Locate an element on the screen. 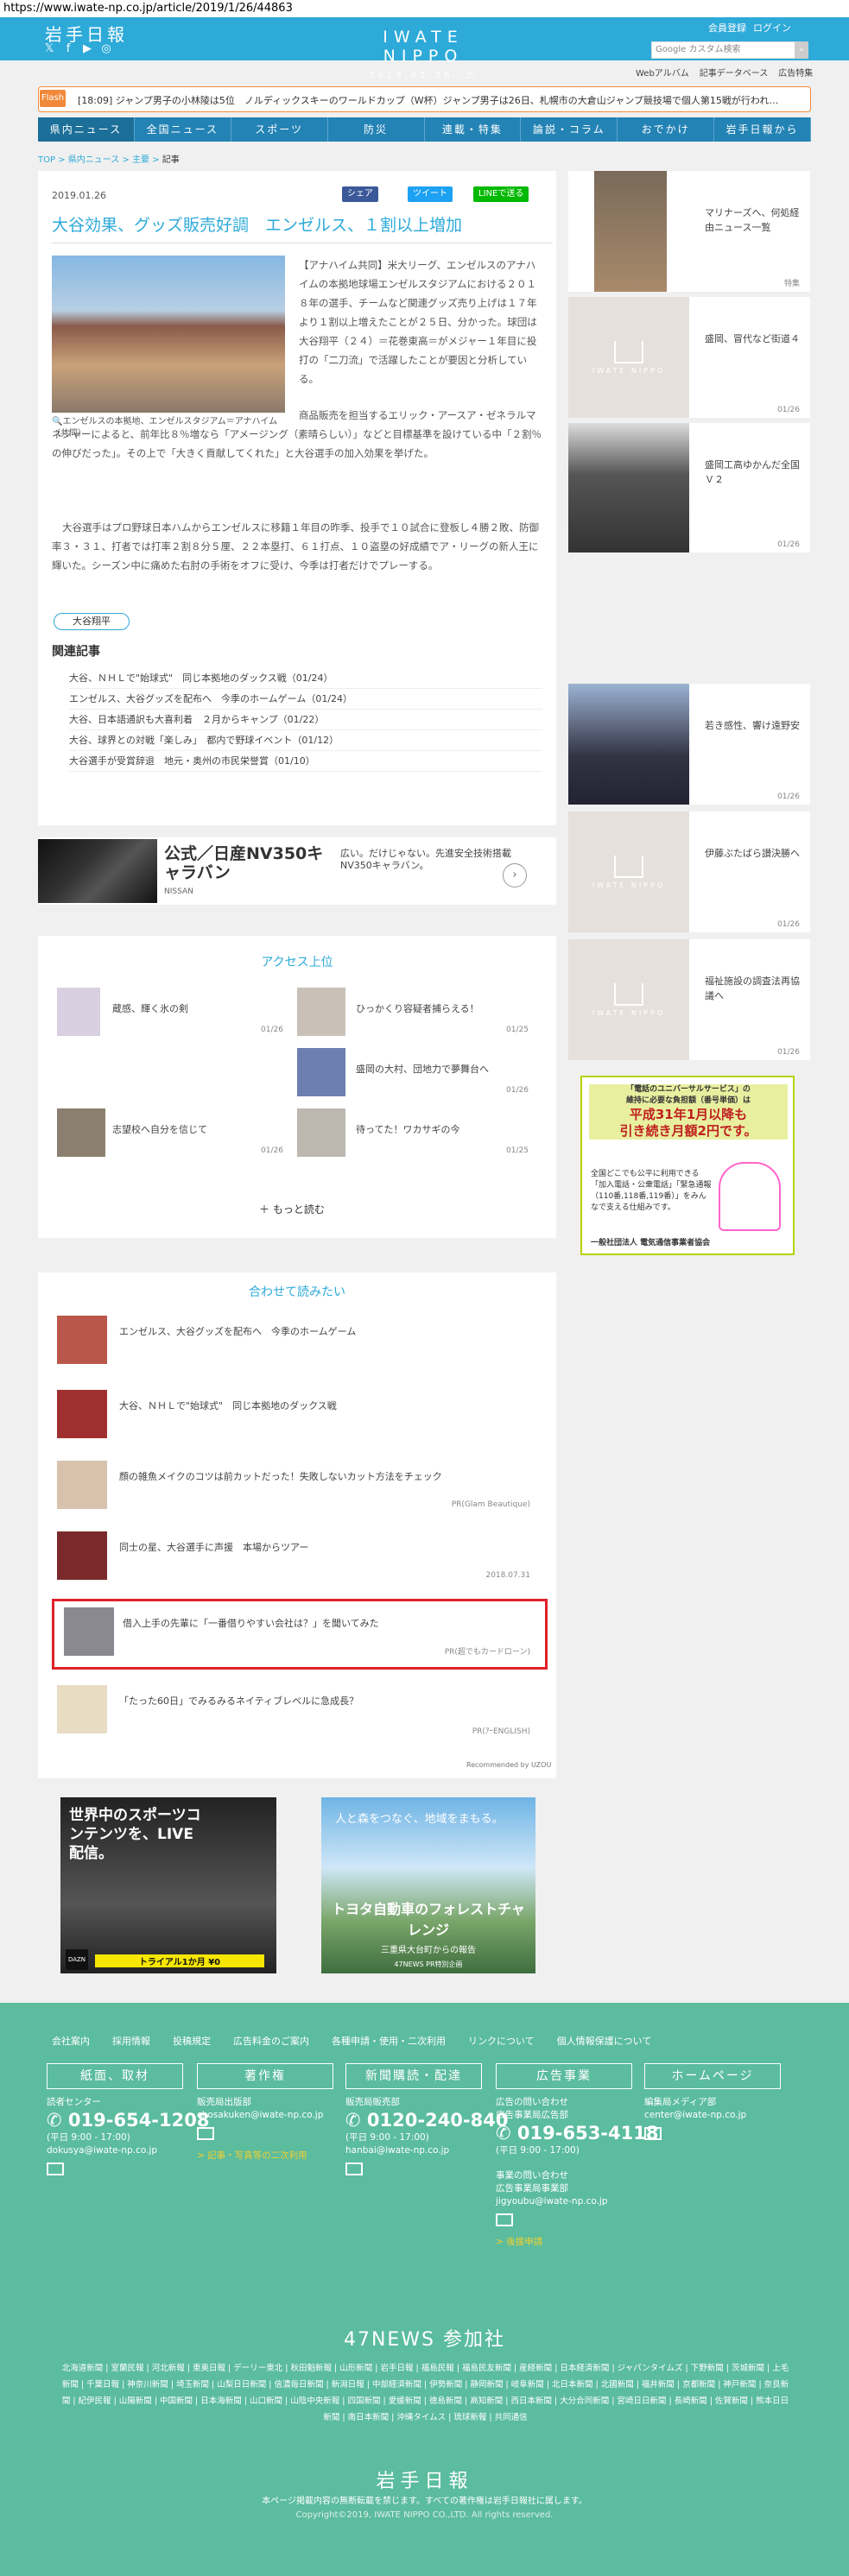 Image resolution: width=849 pixels, height=2576 pixels. sidebar-item: IWATE NIPPO 伊藤ぶたばら讃決勝へ 01/26 is located at coordinates (689, 871).